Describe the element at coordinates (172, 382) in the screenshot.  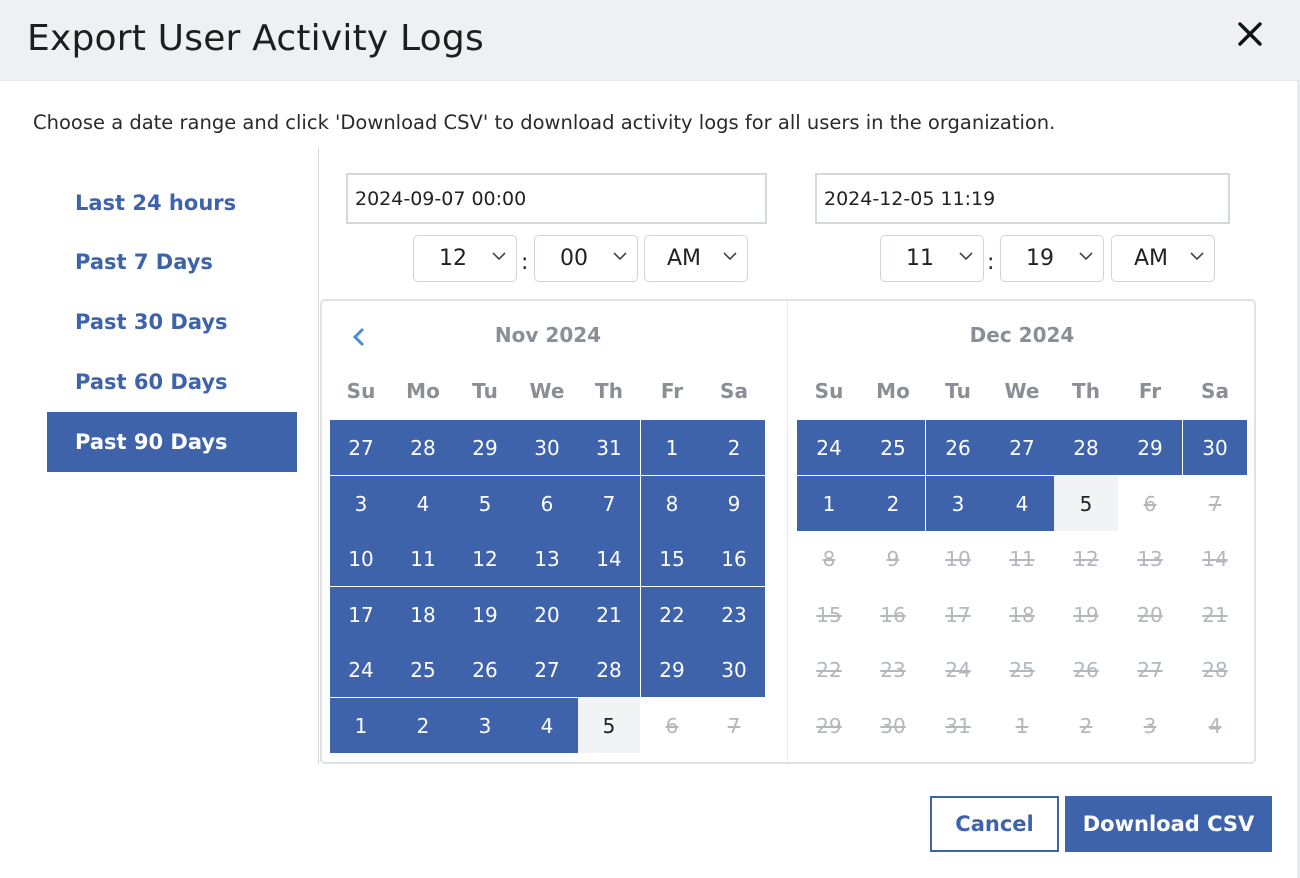
I see `preset-past-60-days: Past 60 Days` at that location.